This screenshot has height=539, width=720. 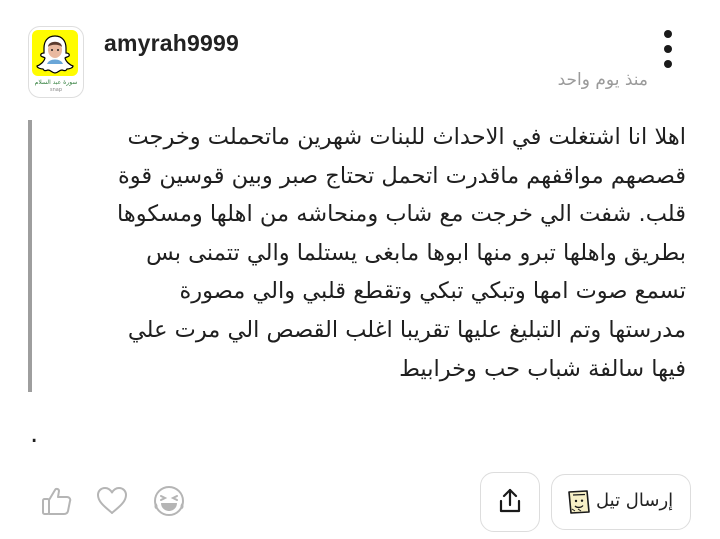 I want to click on like-icon, so click(x=57, y=501).